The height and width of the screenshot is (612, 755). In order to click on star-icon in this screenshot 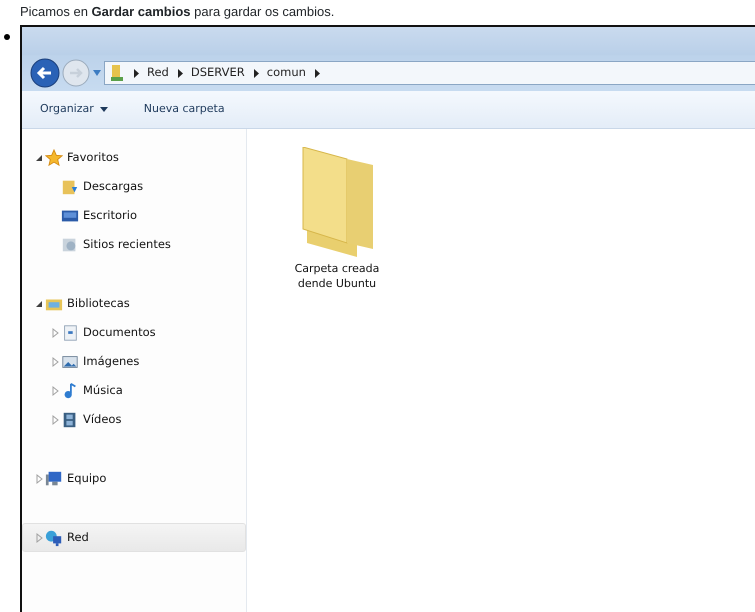, I will do `click(54, 157)`.